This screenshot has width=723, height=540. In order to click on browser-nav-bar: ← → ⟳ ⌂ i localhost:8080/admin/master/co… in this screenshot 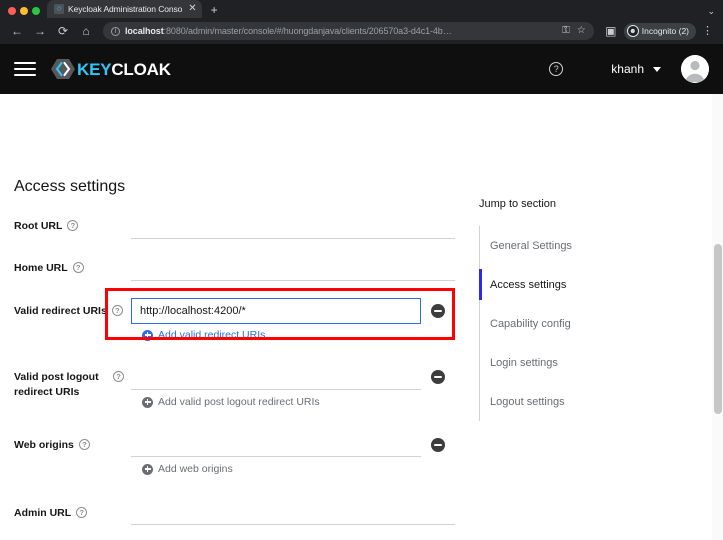, I will do `click(361, 31)`.